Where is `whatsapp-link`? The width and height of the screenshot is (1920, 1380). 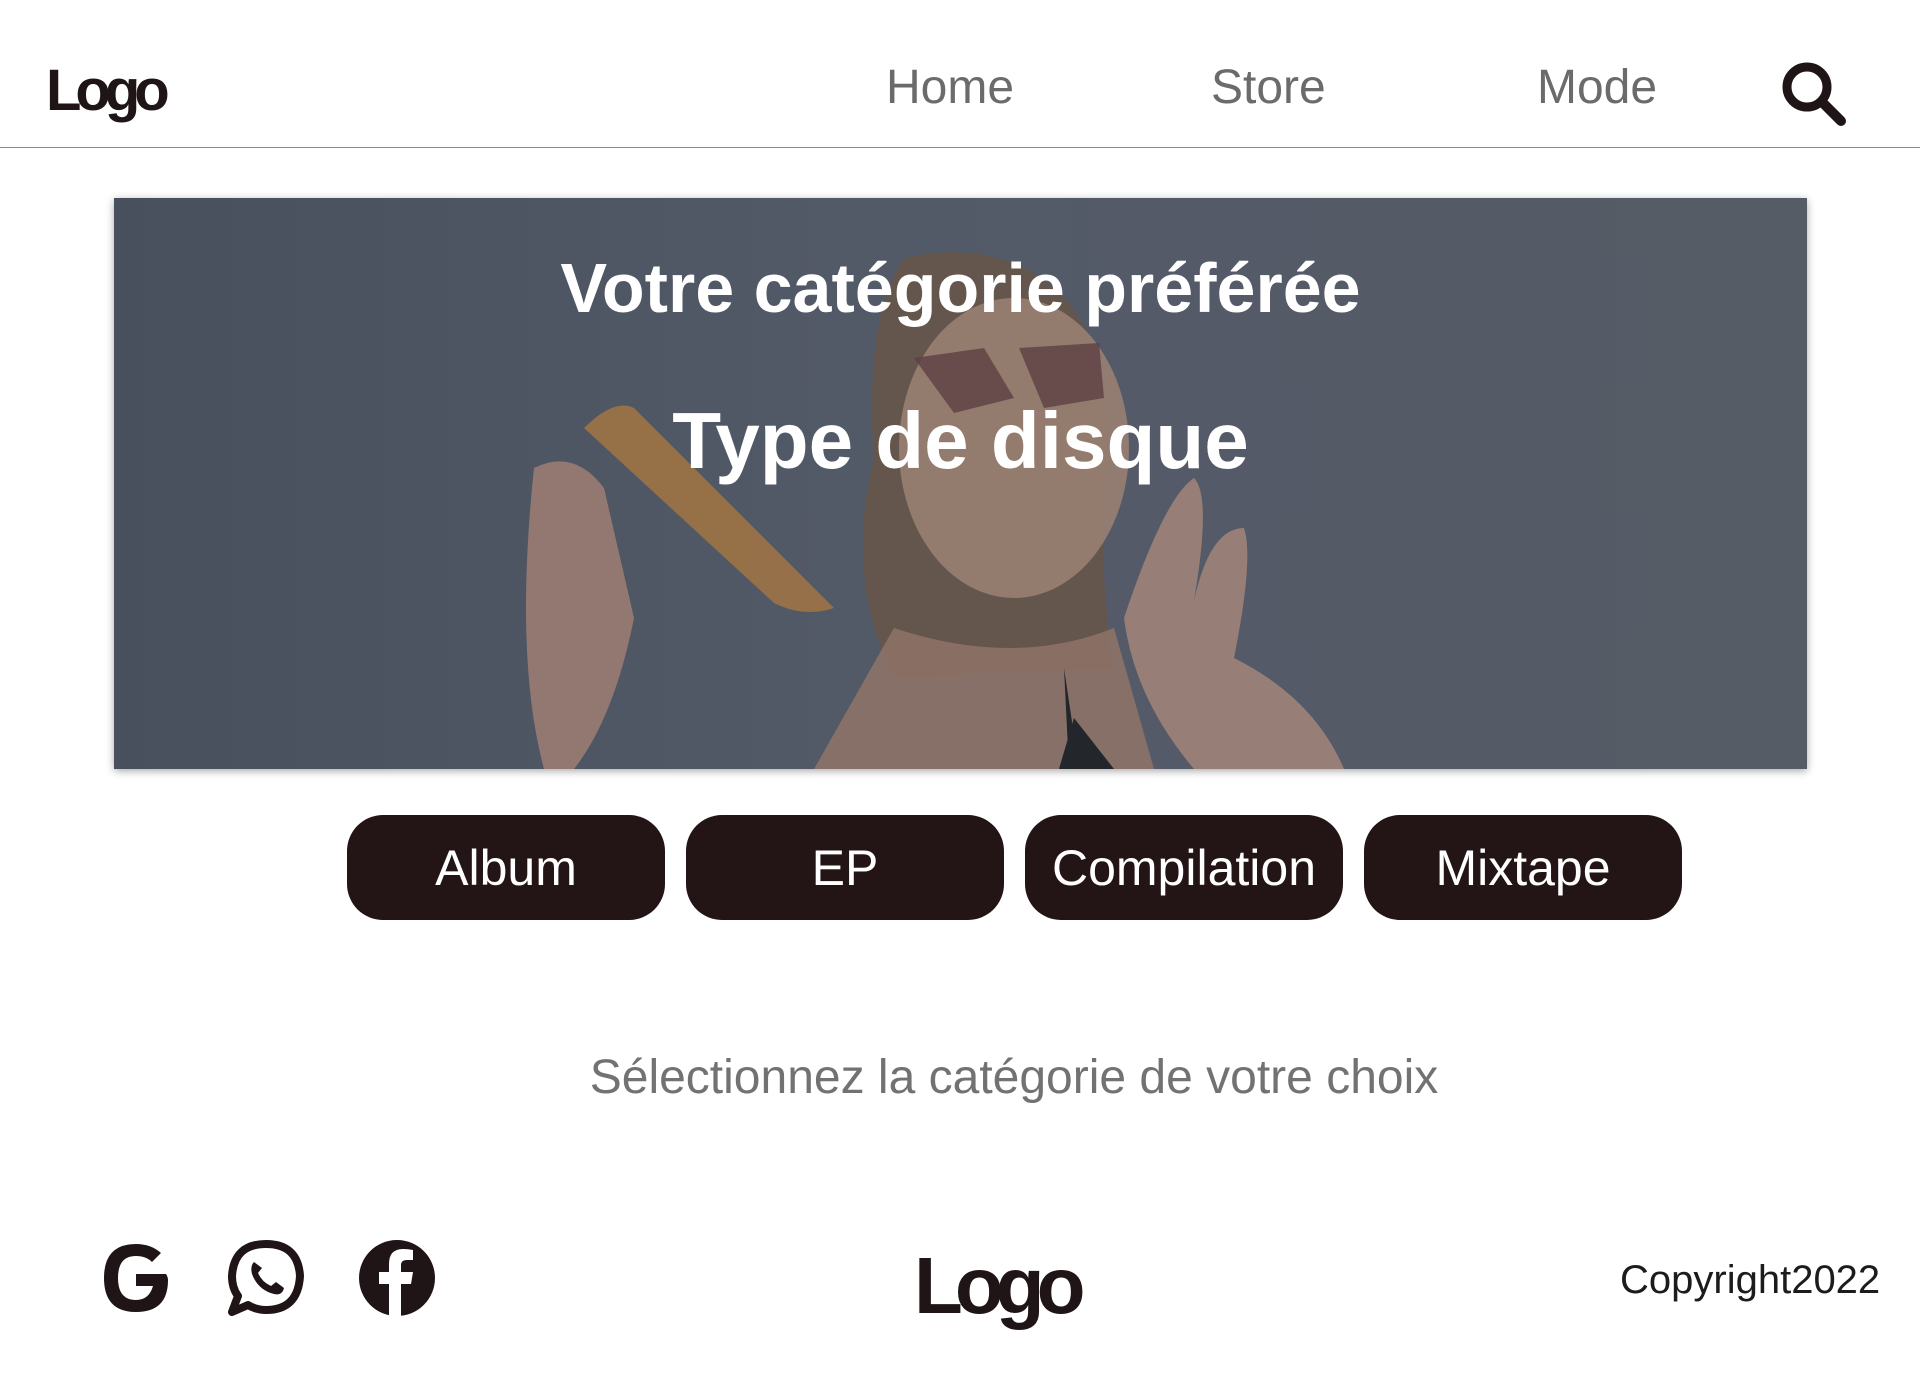
whatsapp-link is located at coordinates (266, 1278).